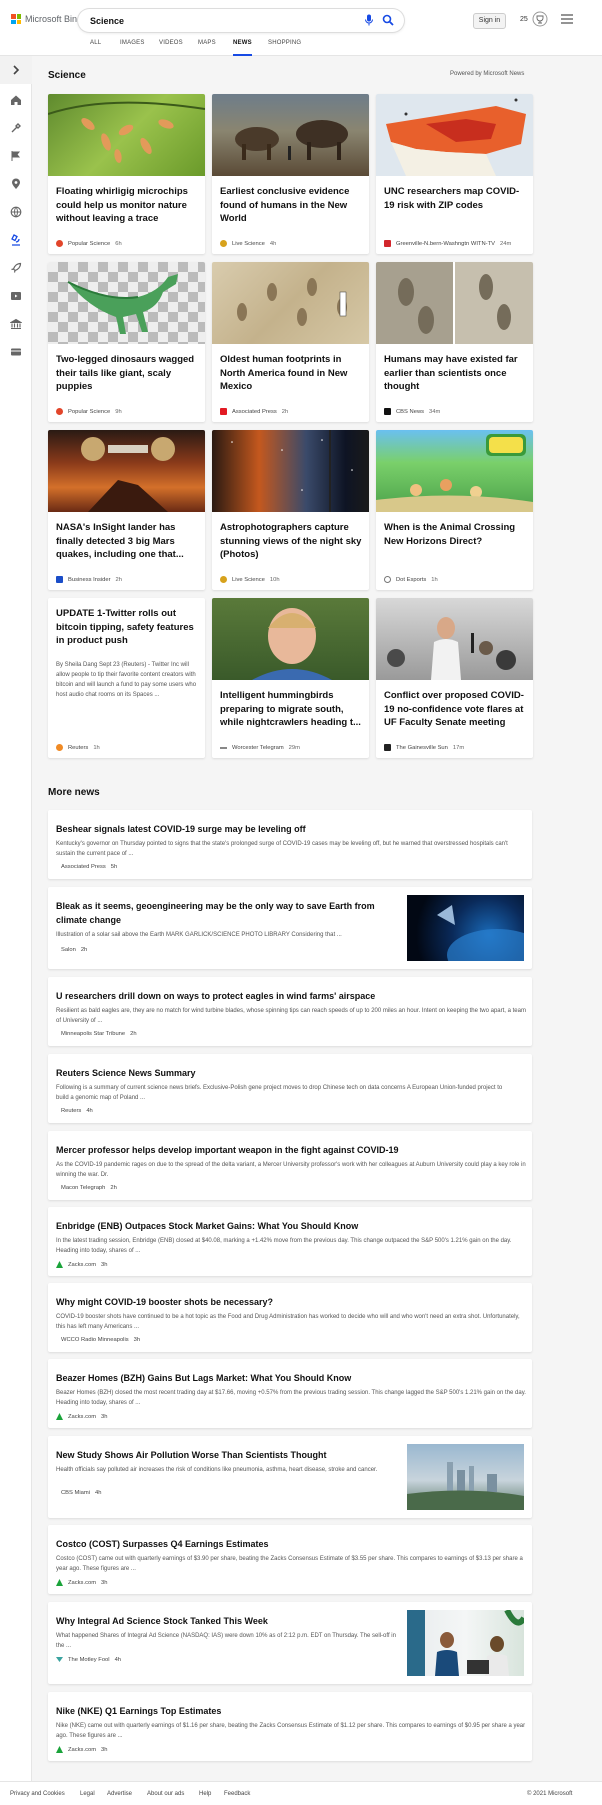 Image resolution: width=602 pixels, height=1805 pixels. I want to click on bing-logo: Microsoft Bing, so click(46, 19).